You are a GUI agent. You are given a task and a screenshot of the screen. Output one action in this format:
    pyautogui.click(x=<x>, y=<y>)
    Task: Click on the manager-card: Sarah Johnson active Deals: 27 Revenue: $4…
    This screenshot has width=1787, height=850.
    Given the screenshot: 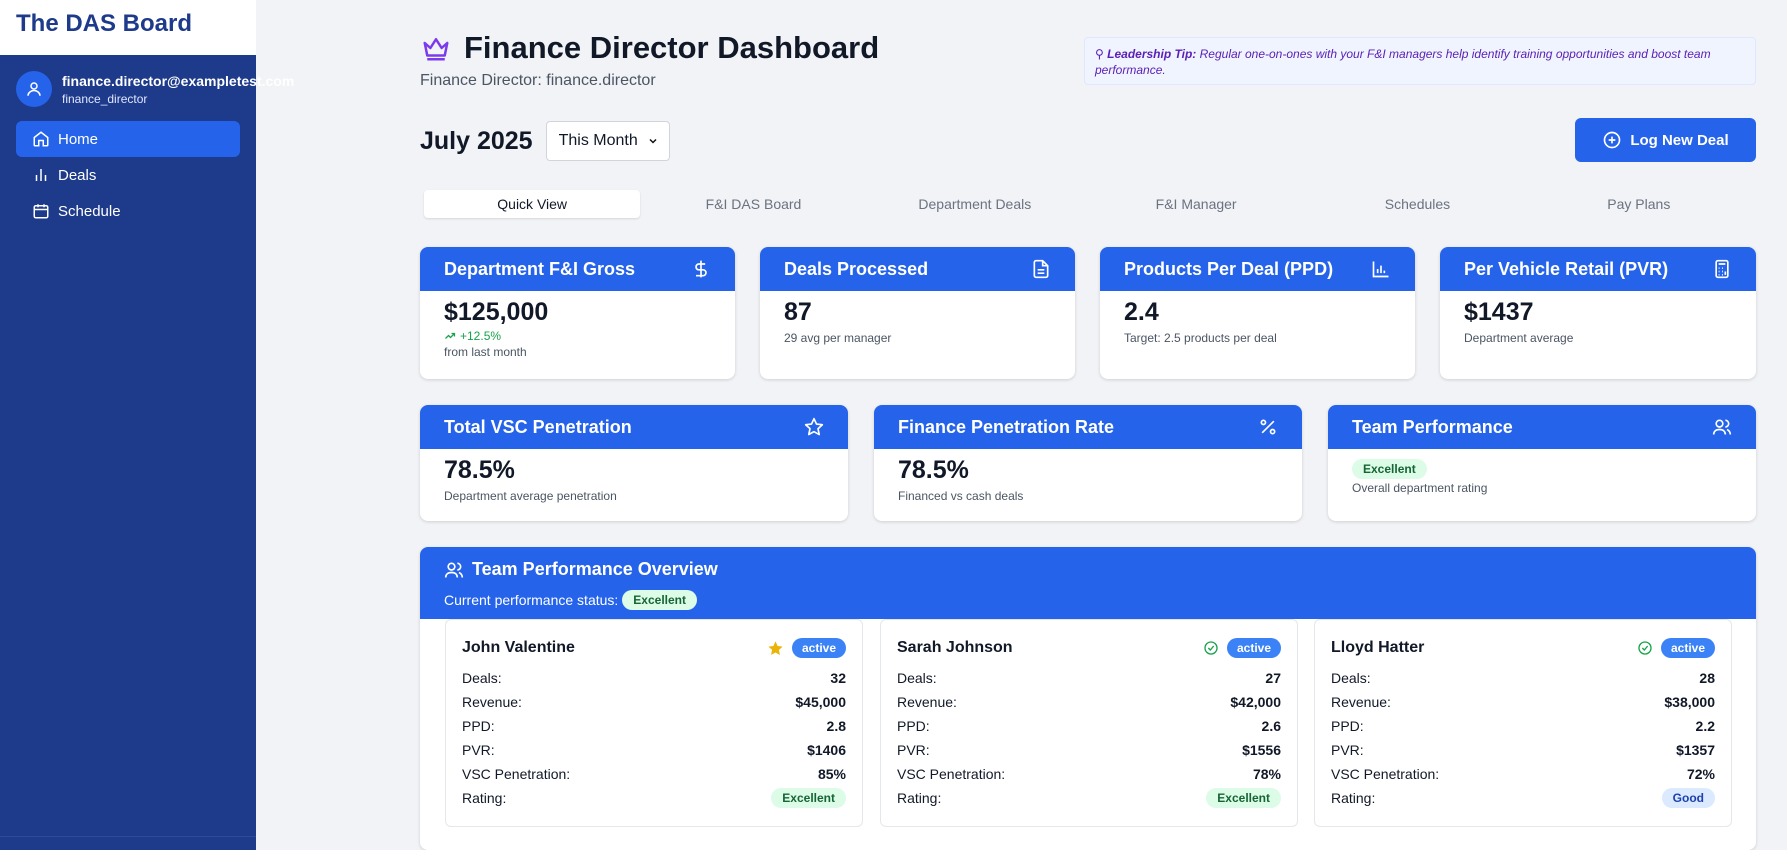 What is the action you would take?
    pyautogui.click(x=1089, y=723)
    